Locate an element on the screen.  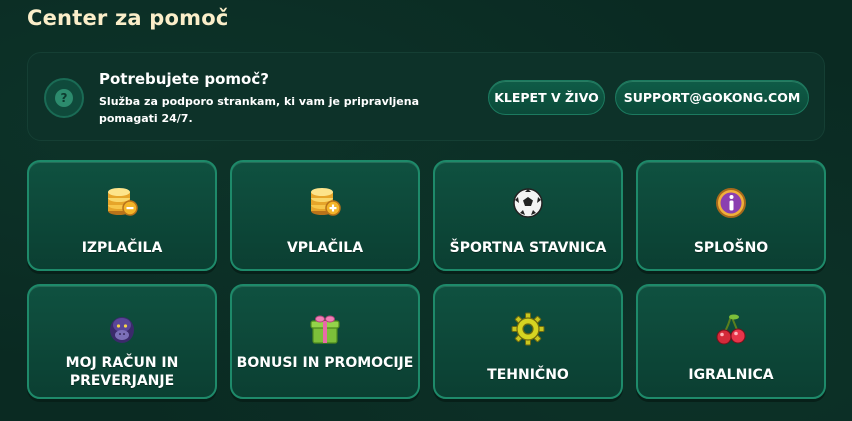
category-label: ŠPORTNA STAVNICA is located at coordinates (528, 248).